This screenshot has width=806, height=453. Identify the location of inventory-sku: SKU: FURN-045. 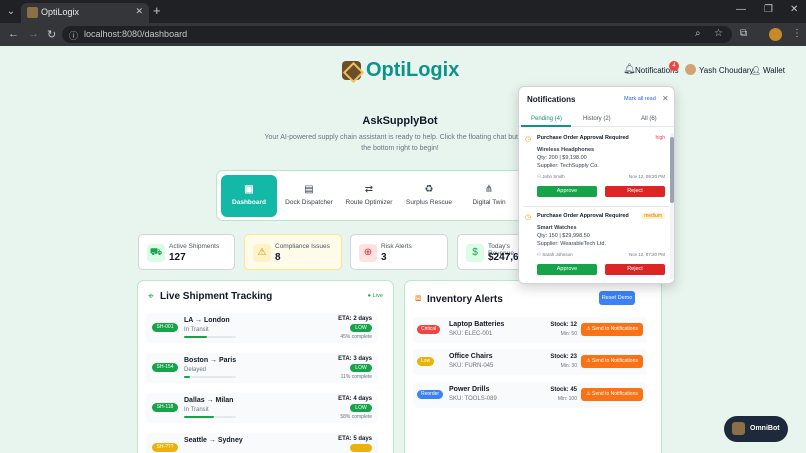
(471, 366).